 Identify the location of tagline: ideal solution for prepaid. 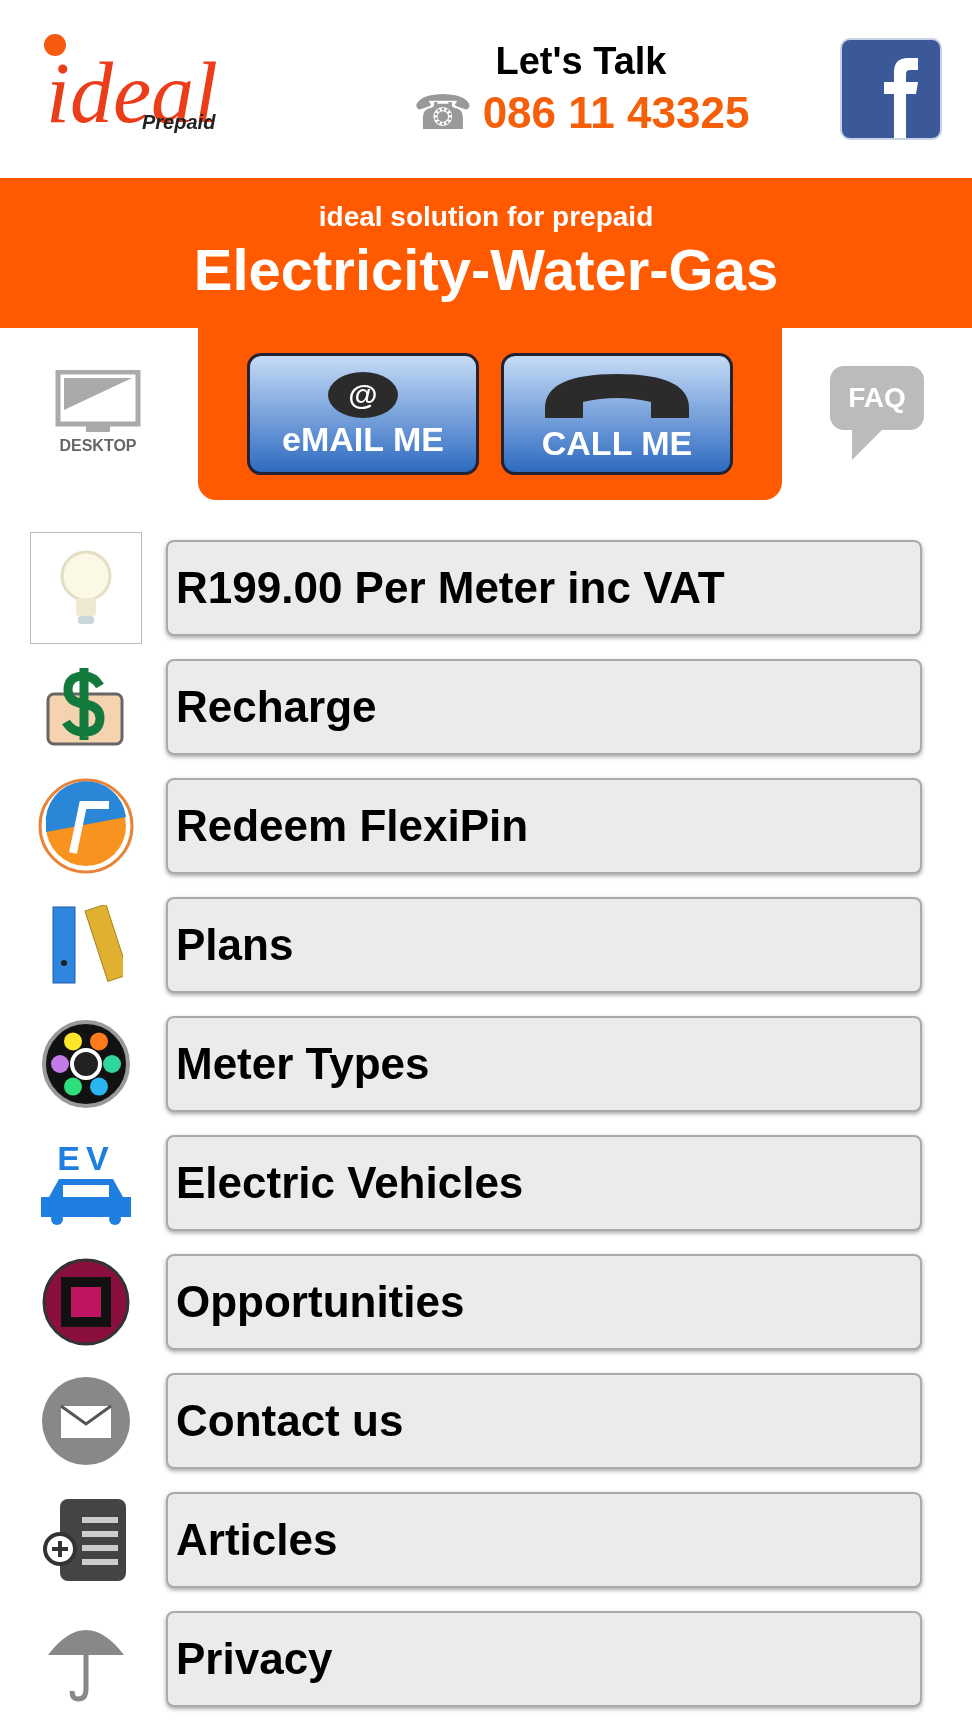
(486, 217).